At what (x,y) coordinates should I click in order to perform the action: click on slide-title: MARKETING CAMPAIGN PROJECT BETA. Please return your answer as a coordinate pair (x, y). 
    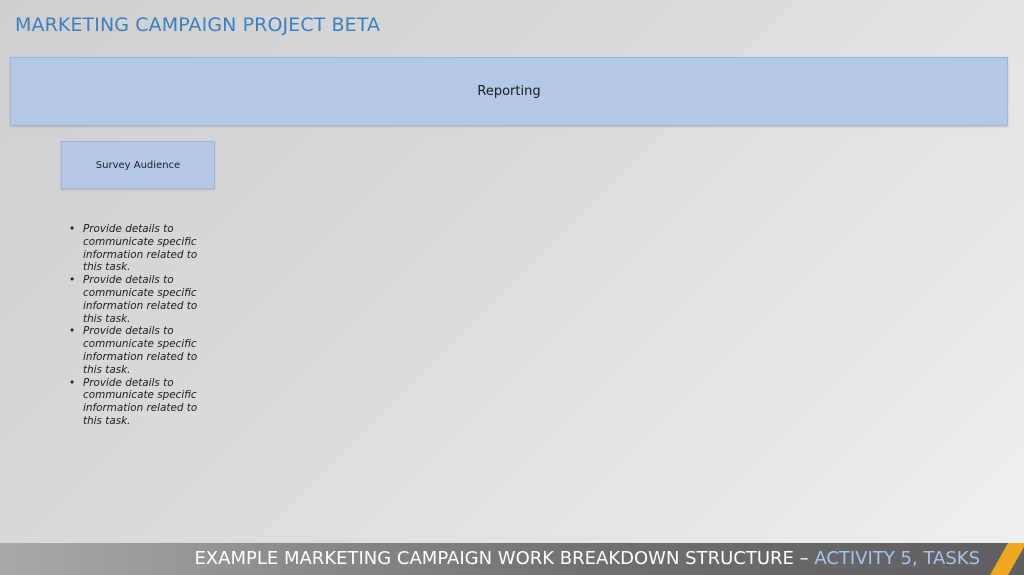
    Looking at the image, I should click on (198, 25).